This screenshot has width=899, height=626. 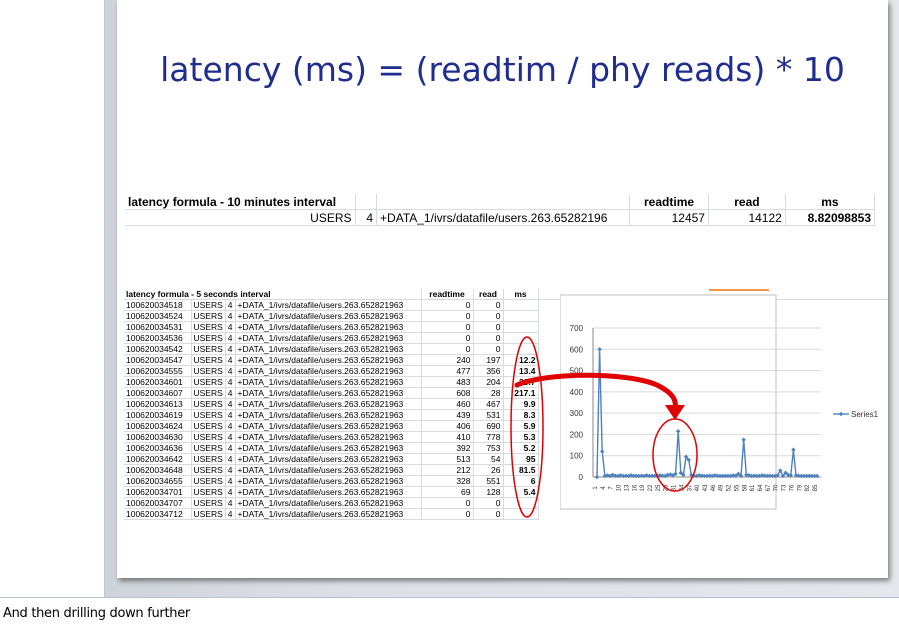 I want to click on x-tick-label: 10, so click(x=620, y=487).